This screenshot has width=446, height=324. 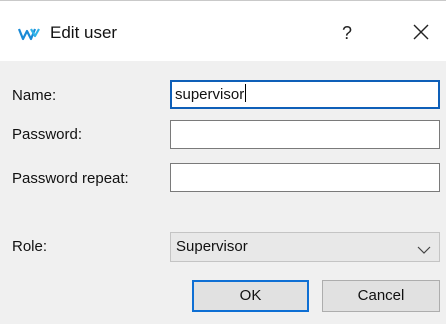 What do you see at coordinates (421, 32) in the screenshot?
I see `close-icon` at bounding box center [421, 32].